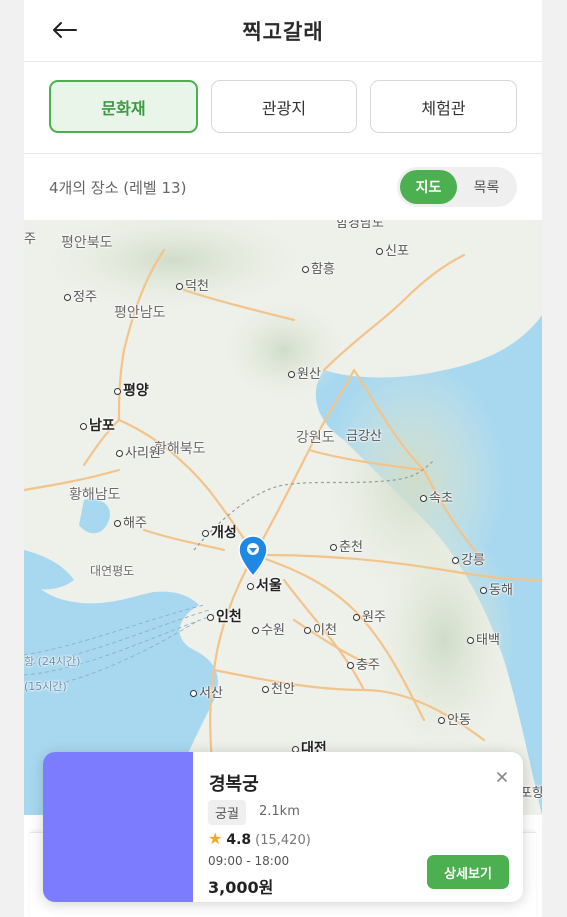 The image size is (567, 917). Describe the element at coordinates (364, 436) in the screenshot. I see `map-label: 금강산` at that location.